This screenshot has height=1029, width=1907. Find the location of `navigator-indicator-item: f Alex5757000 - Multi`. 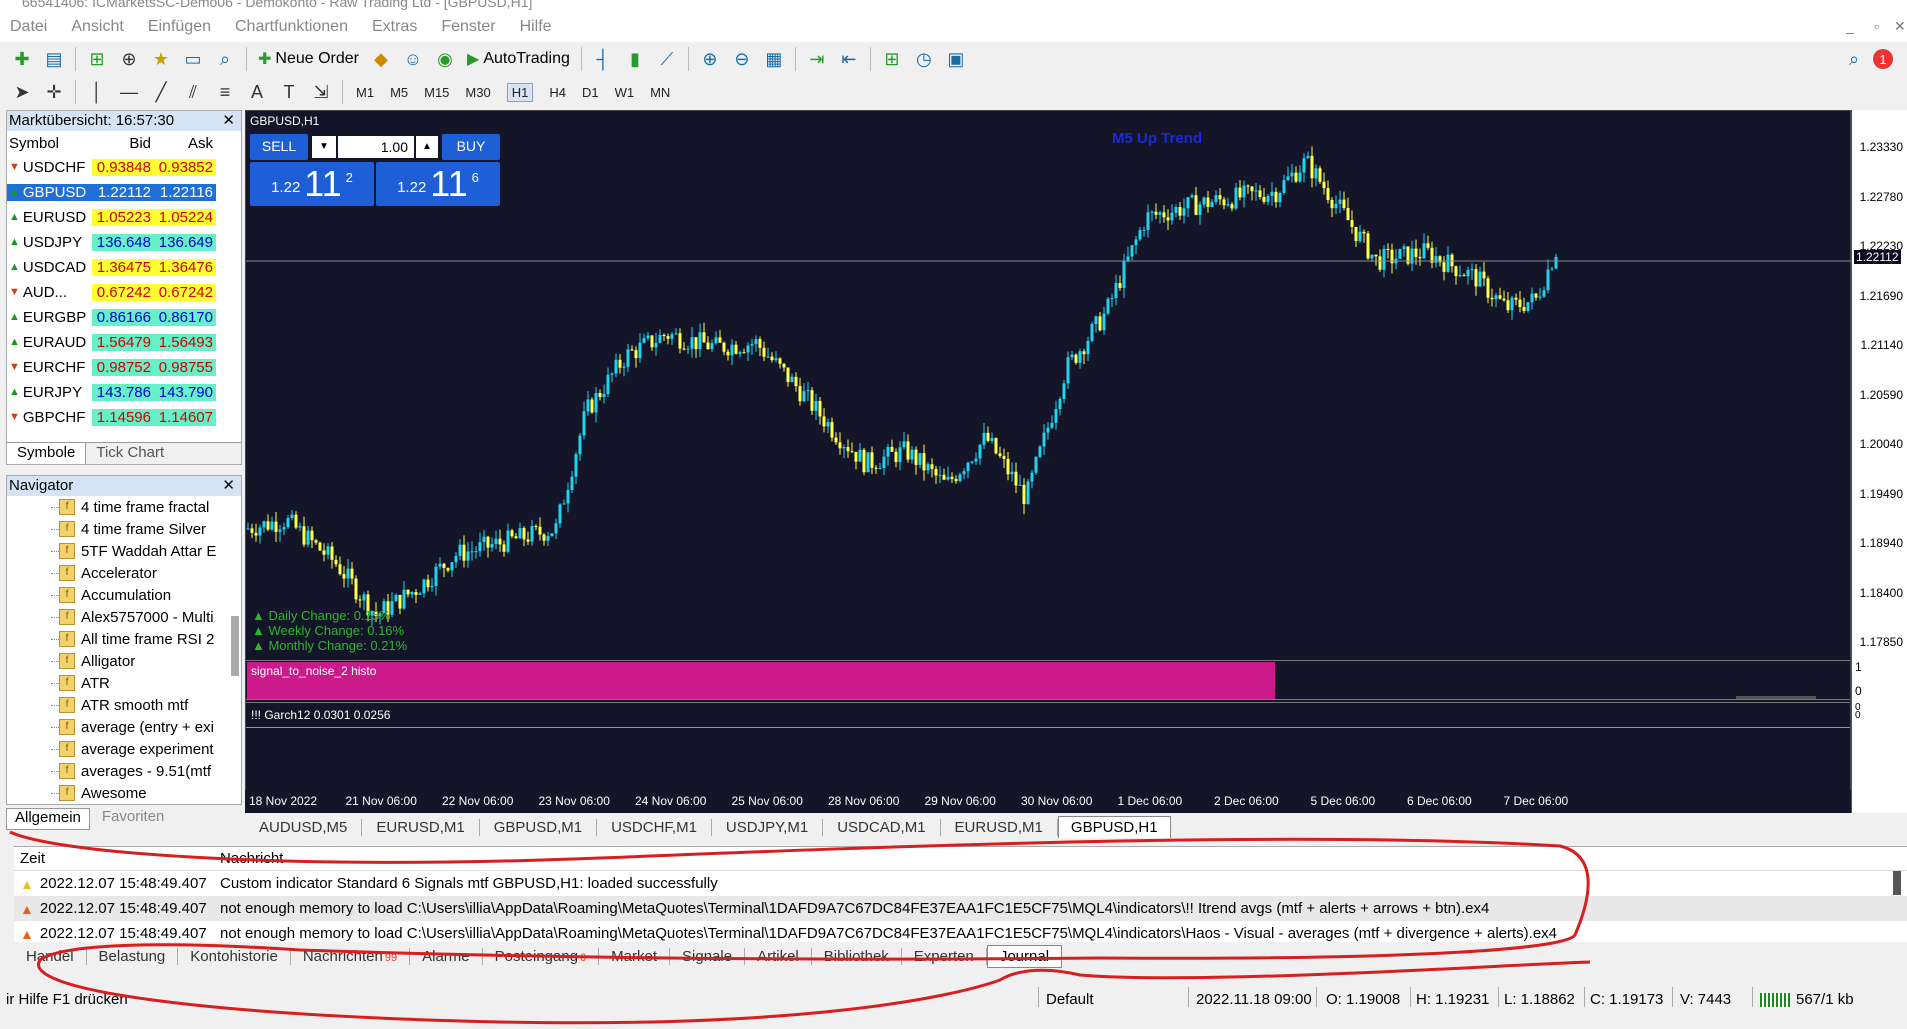

navigator-indicator-item: f Alex5757000 - Multi is located at coordinates (124, 617).